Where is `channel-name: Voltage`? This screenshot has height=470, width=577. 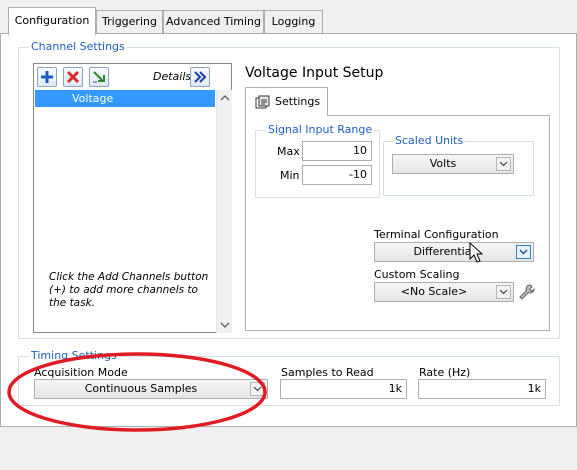
channel-name: Voltage is located at coordinates (93, 98).